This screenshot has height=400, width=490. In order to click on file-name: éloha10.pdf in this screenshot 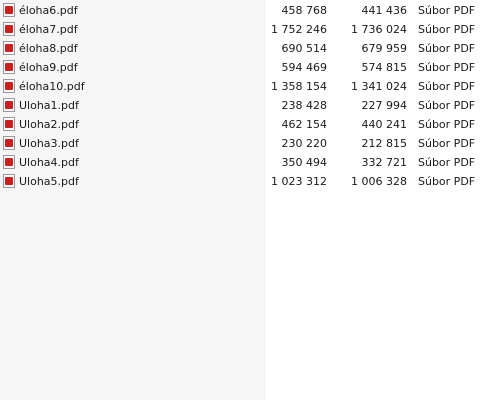, I will do `click(52, 86)`.